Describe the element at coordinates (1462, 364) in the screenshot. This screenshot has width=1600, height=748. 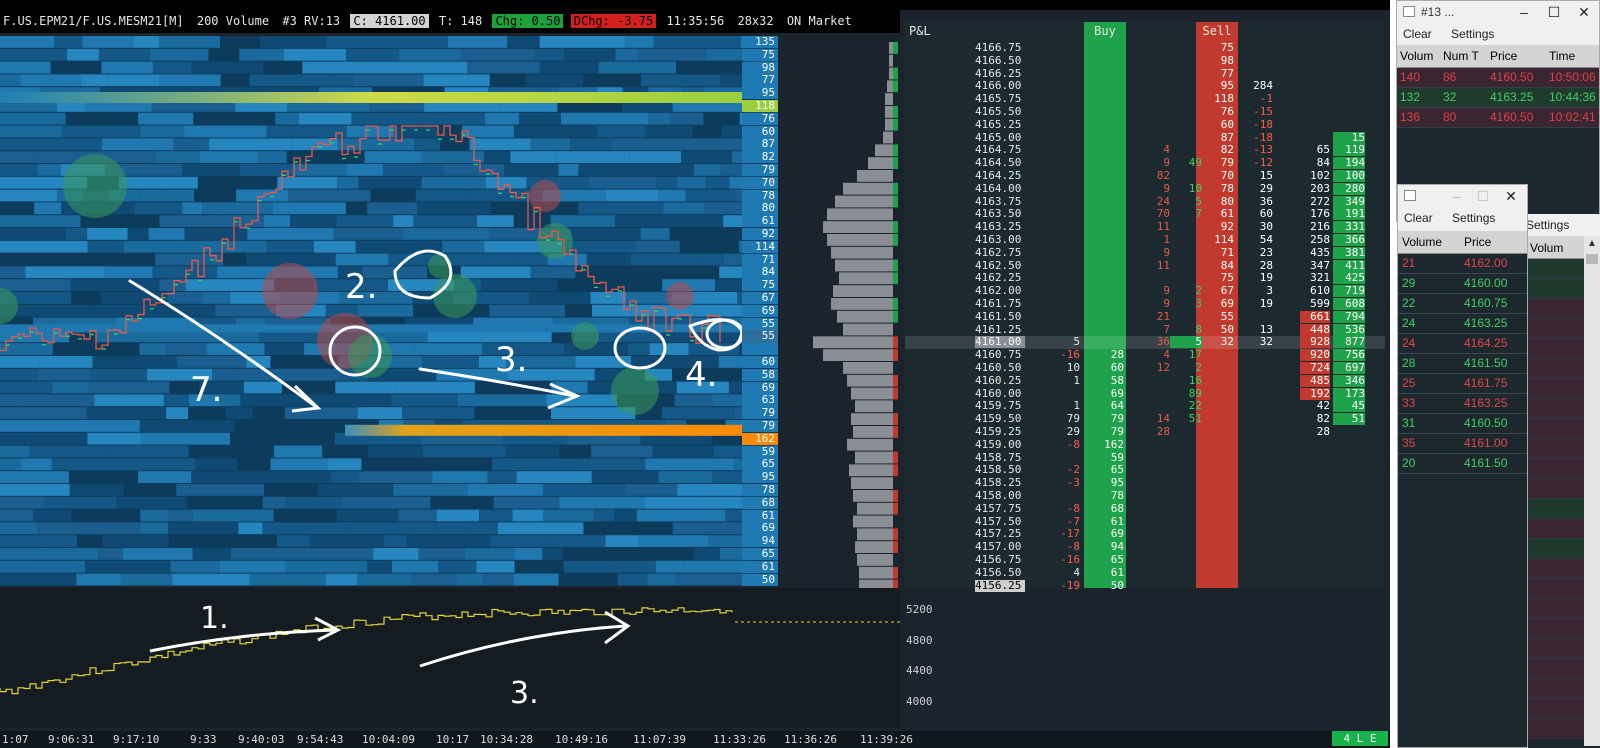
I see `trade-row: 28 4161.50` at that location.